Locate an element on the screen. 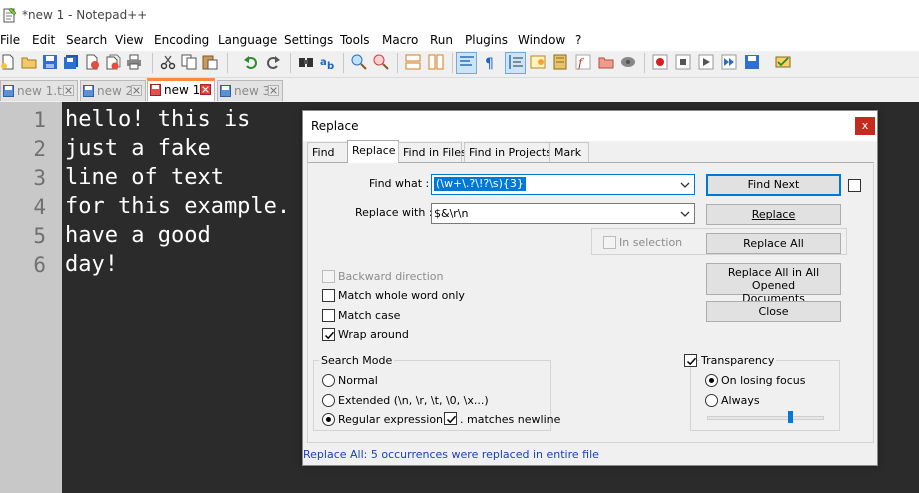  indent-guide-icon is located at coordinates (516, 62).